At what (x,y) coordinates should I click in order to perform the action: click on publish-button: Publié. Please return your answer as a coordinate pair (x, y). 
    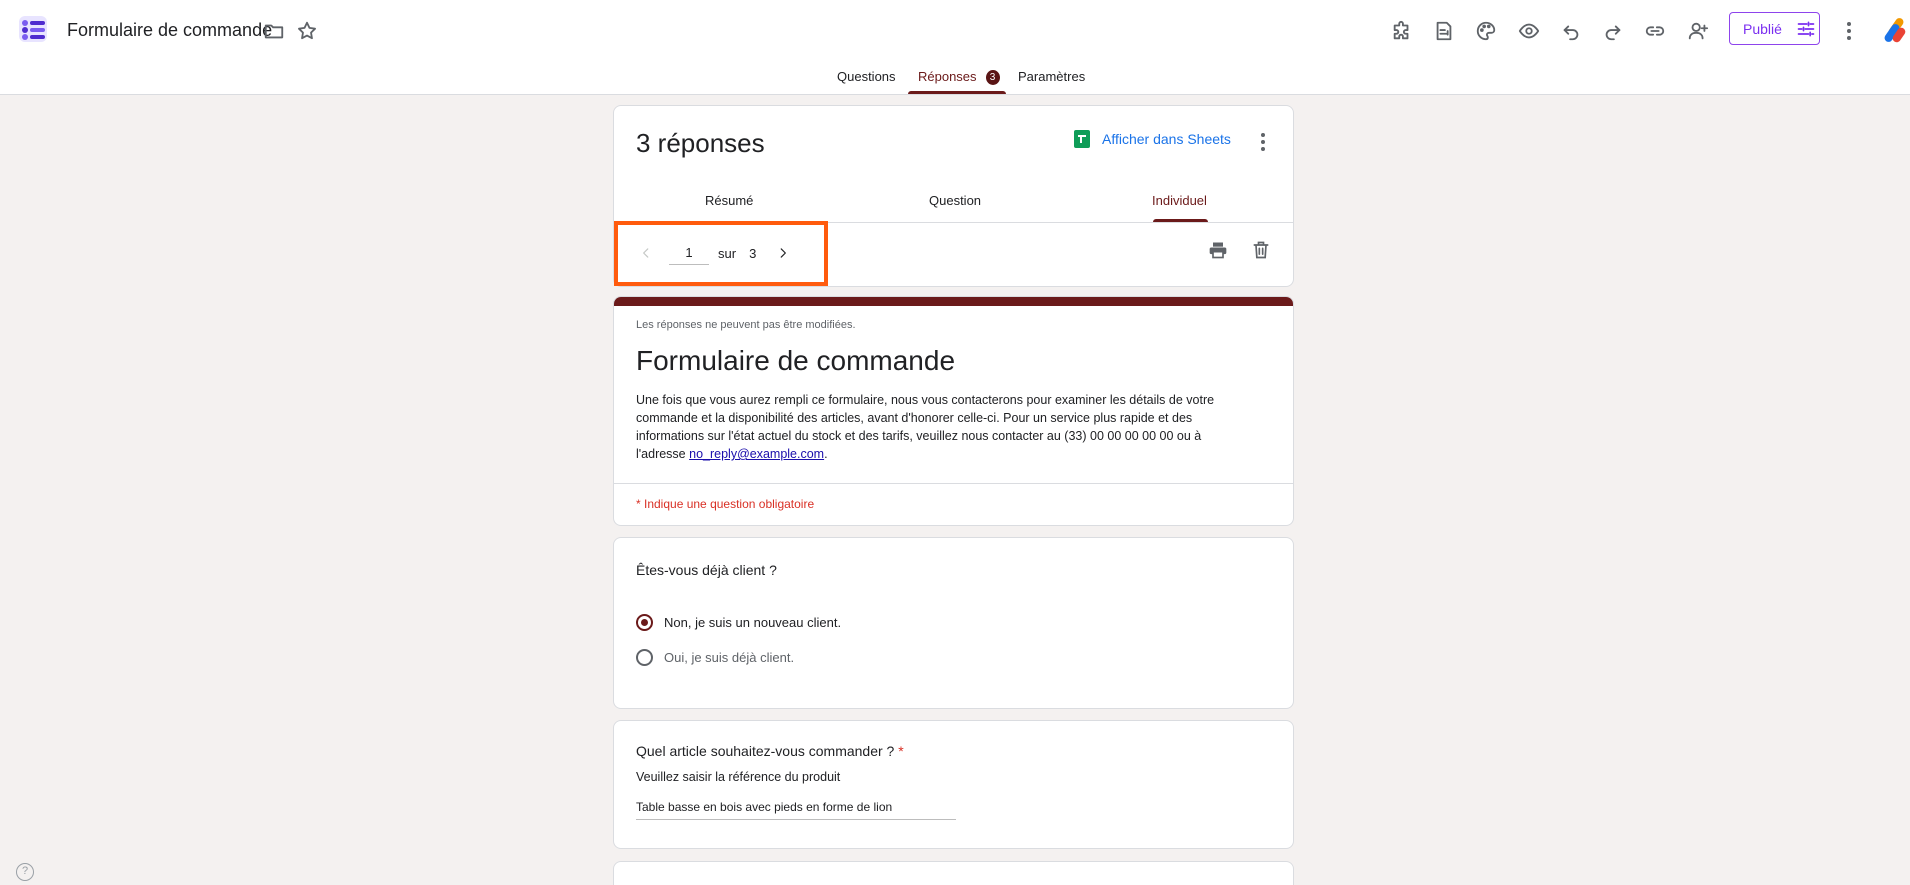
    Looking at the image, I should click on (1774, 28).